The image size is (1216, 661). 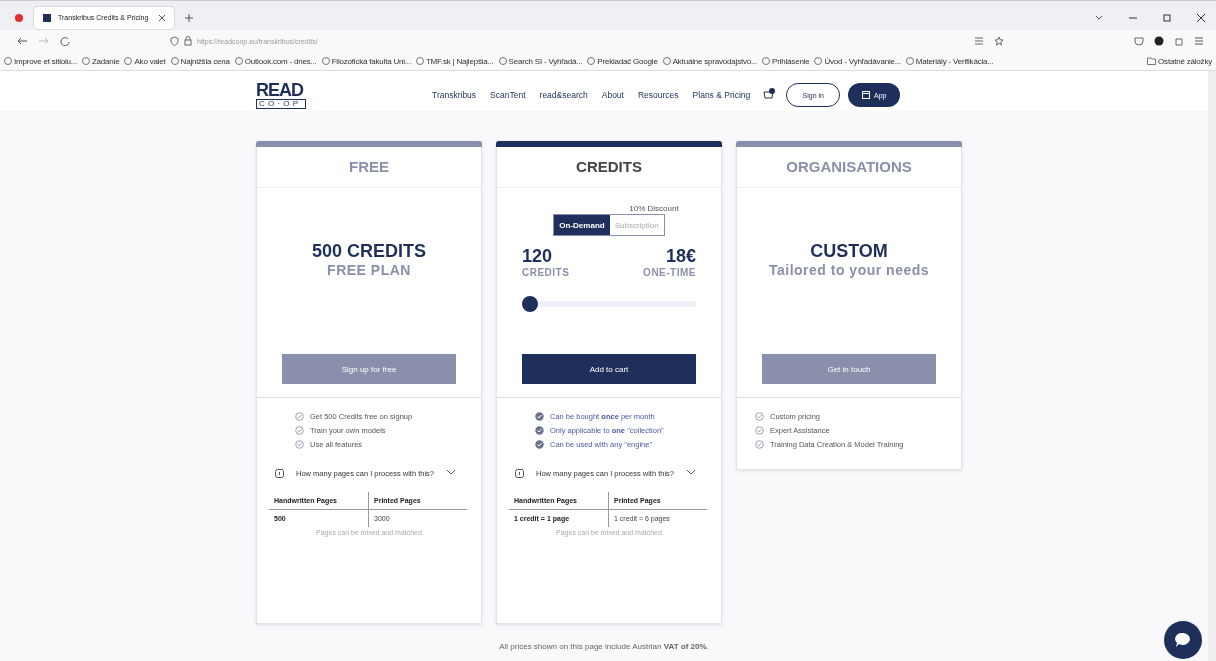 What do you see at coordinates (999, 41) in the screenshot?
I see `star-icon` at bounding box center [999, 41].